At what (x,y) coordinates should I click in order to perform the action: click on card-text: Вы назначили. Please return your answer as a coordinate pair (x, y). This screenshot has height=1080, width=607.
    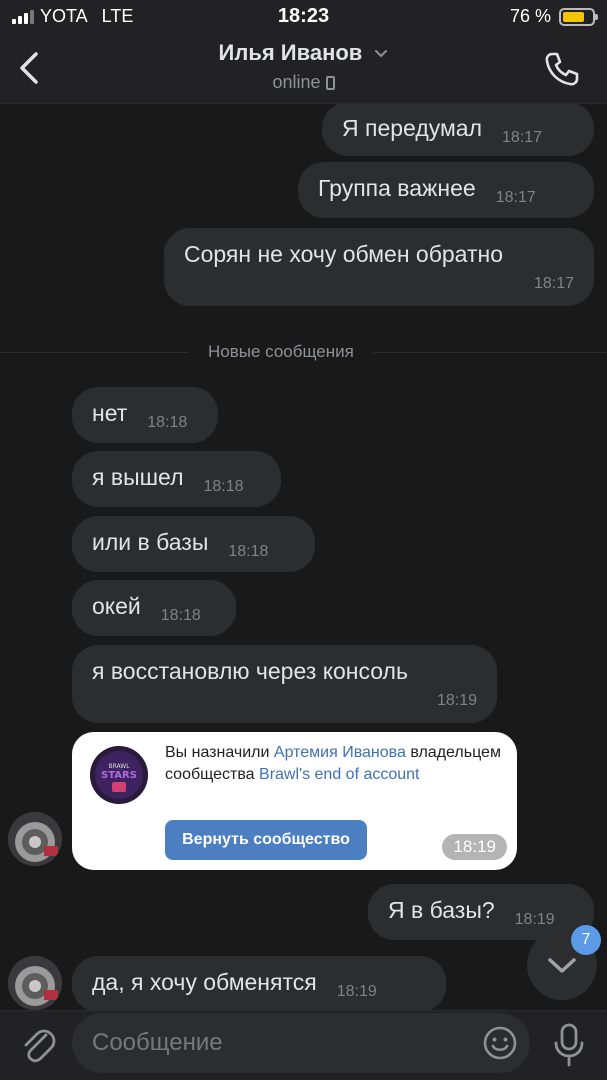
    Looking at the image, I should click on (219, 752).